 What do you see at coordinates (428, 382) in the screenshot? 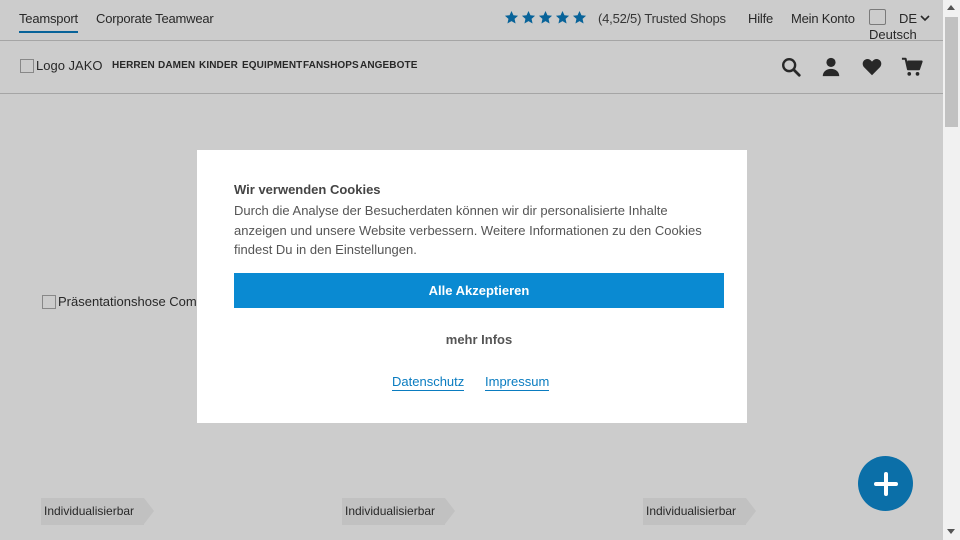
I see `privacy-link: Datenschutz` at bounding box center [428, 382].